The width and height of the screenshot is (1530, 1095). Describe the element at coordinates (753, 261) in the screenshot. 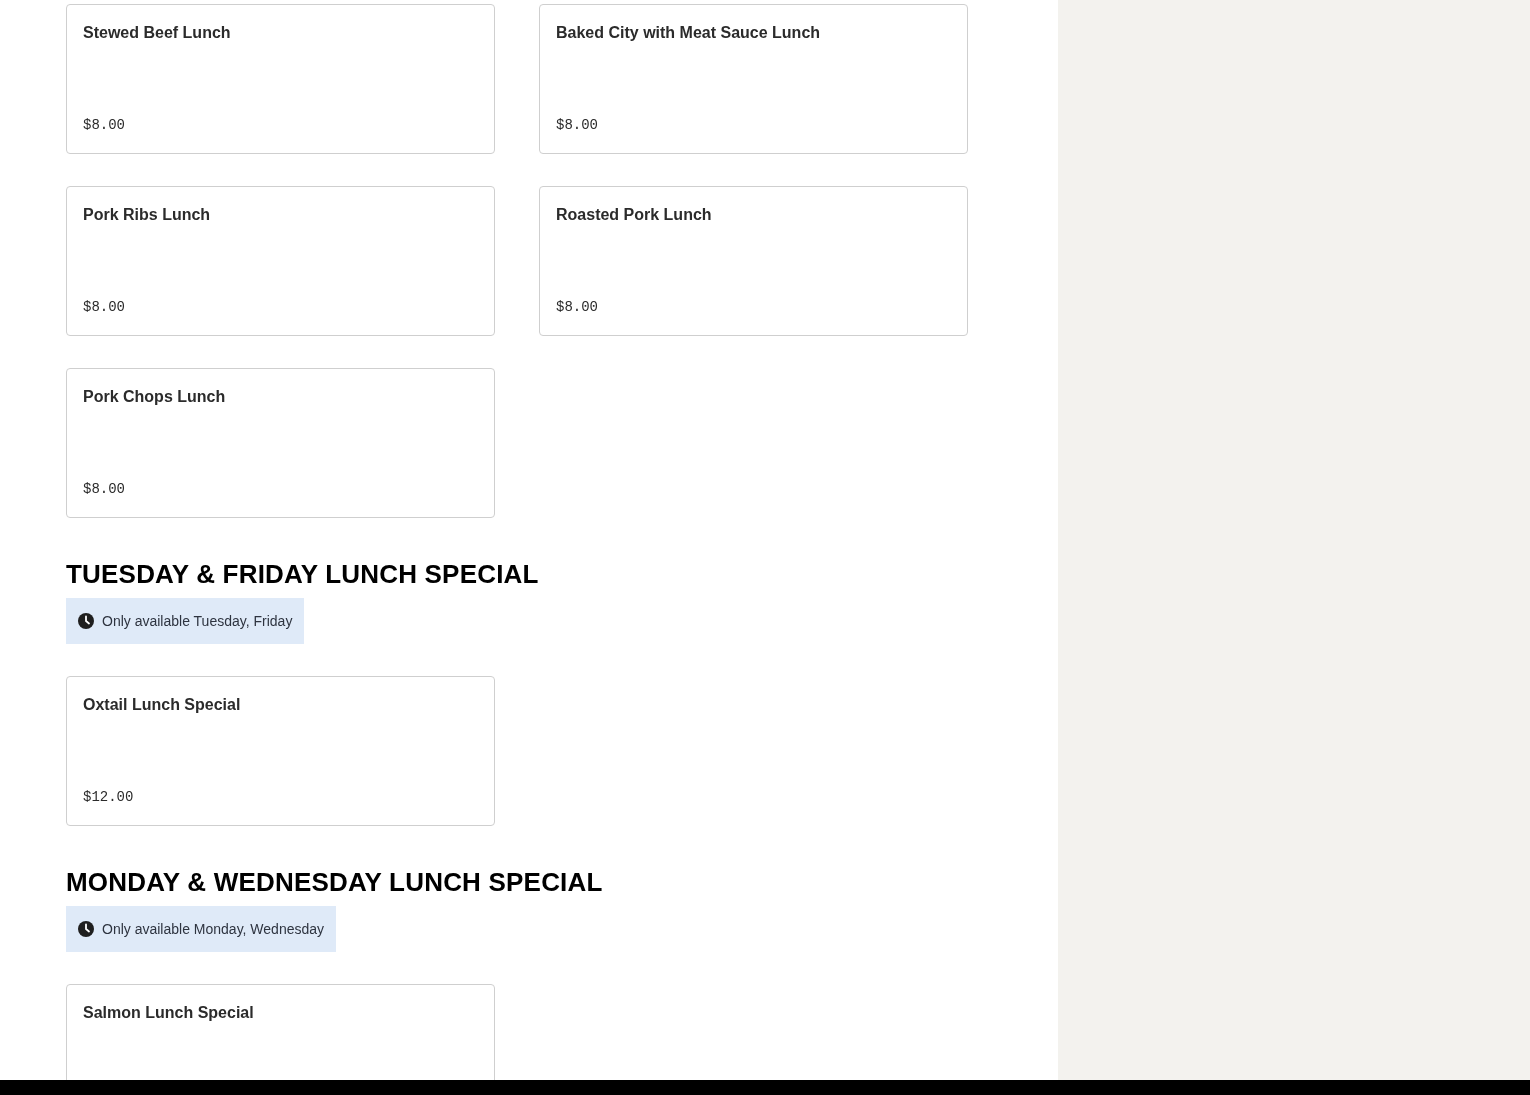

I see `menu-item-card: Roasted Pork Lunch $8.00` at that location.